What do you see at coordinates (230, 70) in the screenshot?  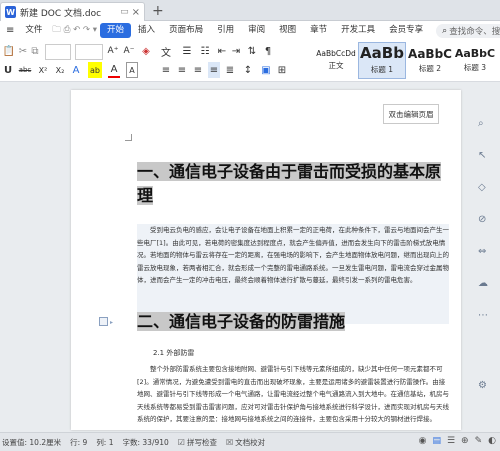 I see `distributed-icon: ≣` at bounding box center [230, 70].